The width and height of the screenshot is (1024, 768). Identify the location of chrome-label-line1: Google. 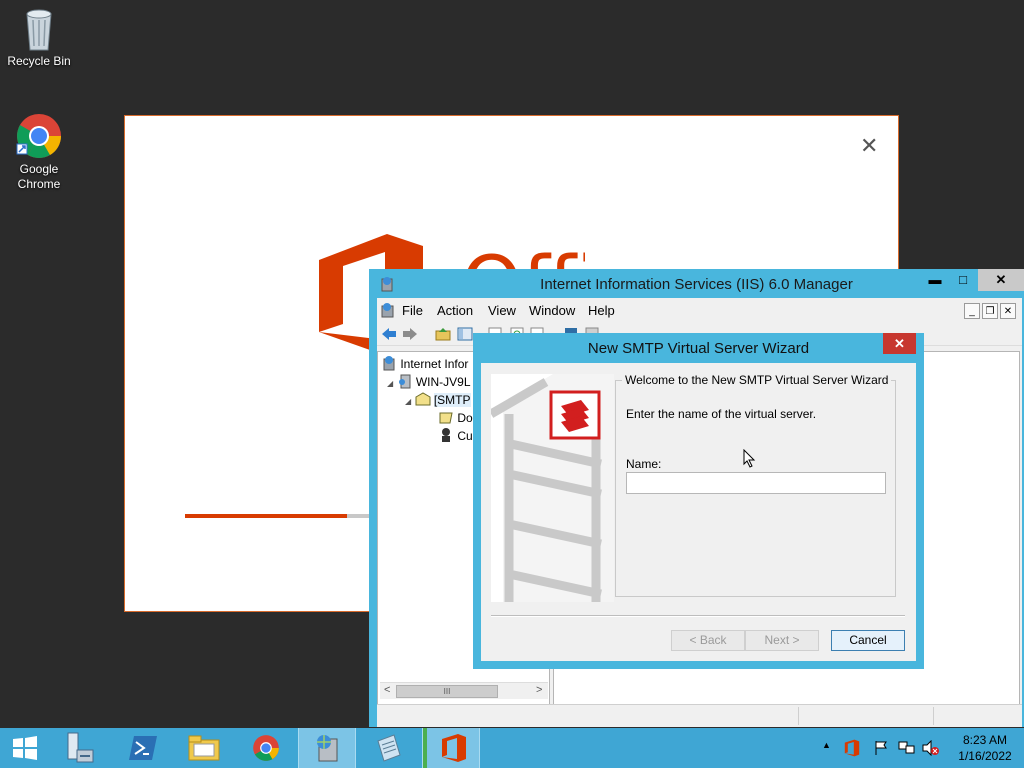
(39, 169).